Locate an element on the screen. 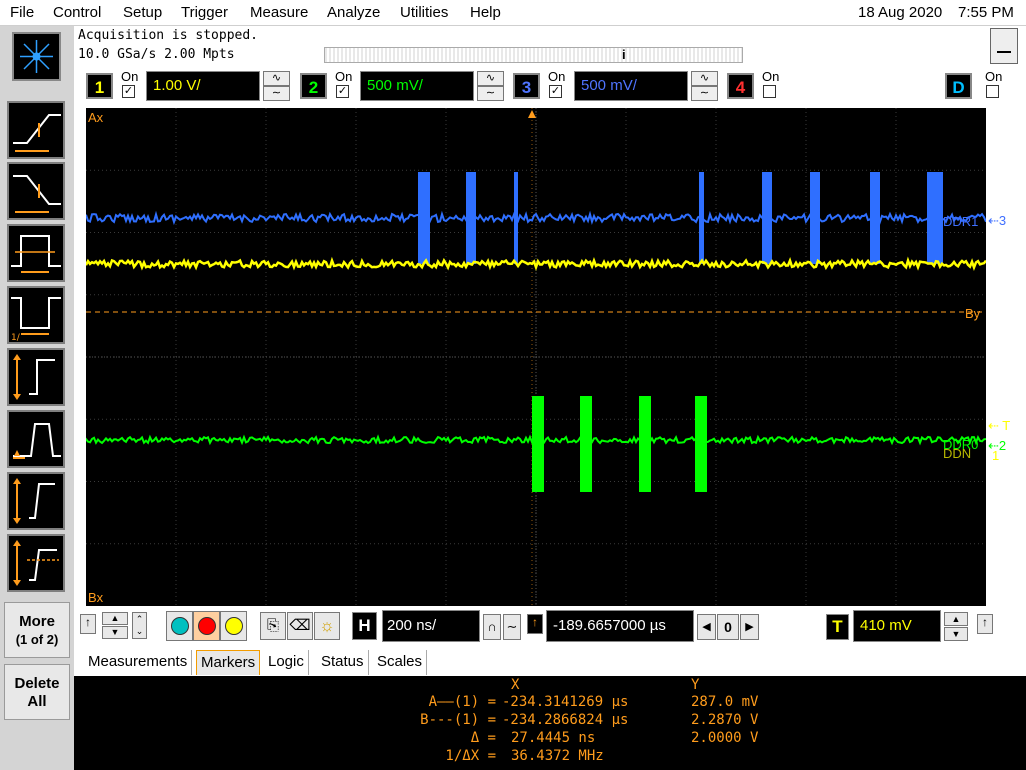 The width and height of the screenshot is (1026, 770). more-button: More (1 of 2) is located at coordinates (37, 630).